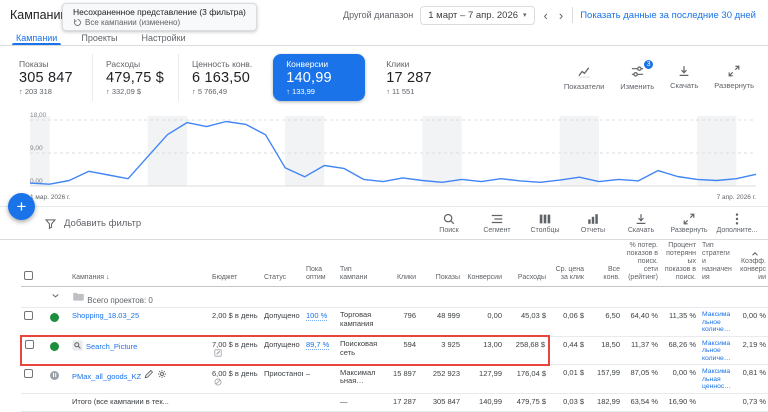 The image size is (768, 412). I want to click on svg-text: 1 мар. 2026 г., so click(50, 197).